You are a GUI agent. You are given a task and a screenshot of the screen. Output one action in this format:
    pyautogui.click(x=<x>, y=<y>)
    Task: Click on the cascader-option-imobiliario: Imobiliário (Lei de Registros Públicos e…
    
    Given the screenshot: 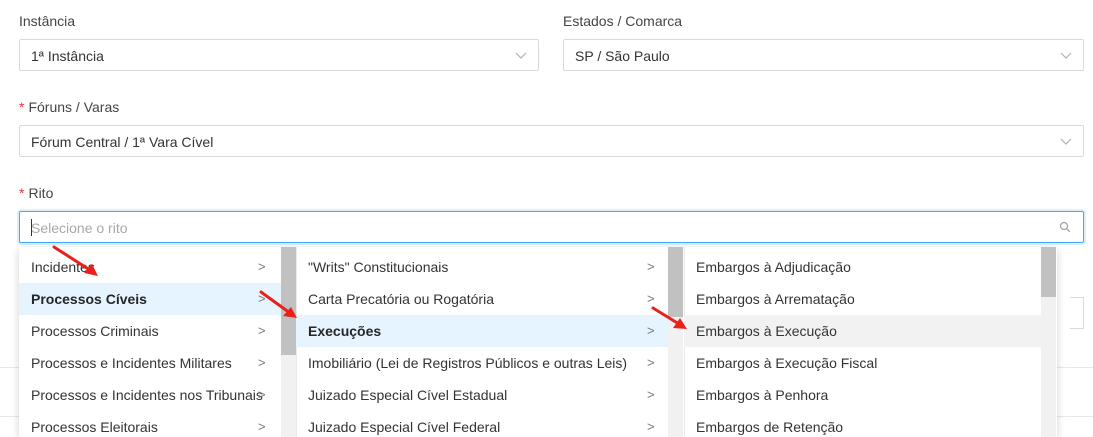 What is the action you would take?
    pyautogui.click(x=482, y=363)
    